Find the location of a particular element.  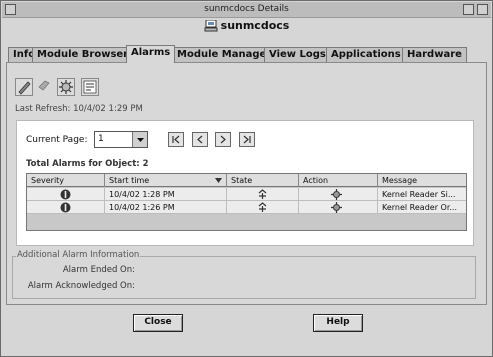

filter-icon is located at coordinates (90, 87).